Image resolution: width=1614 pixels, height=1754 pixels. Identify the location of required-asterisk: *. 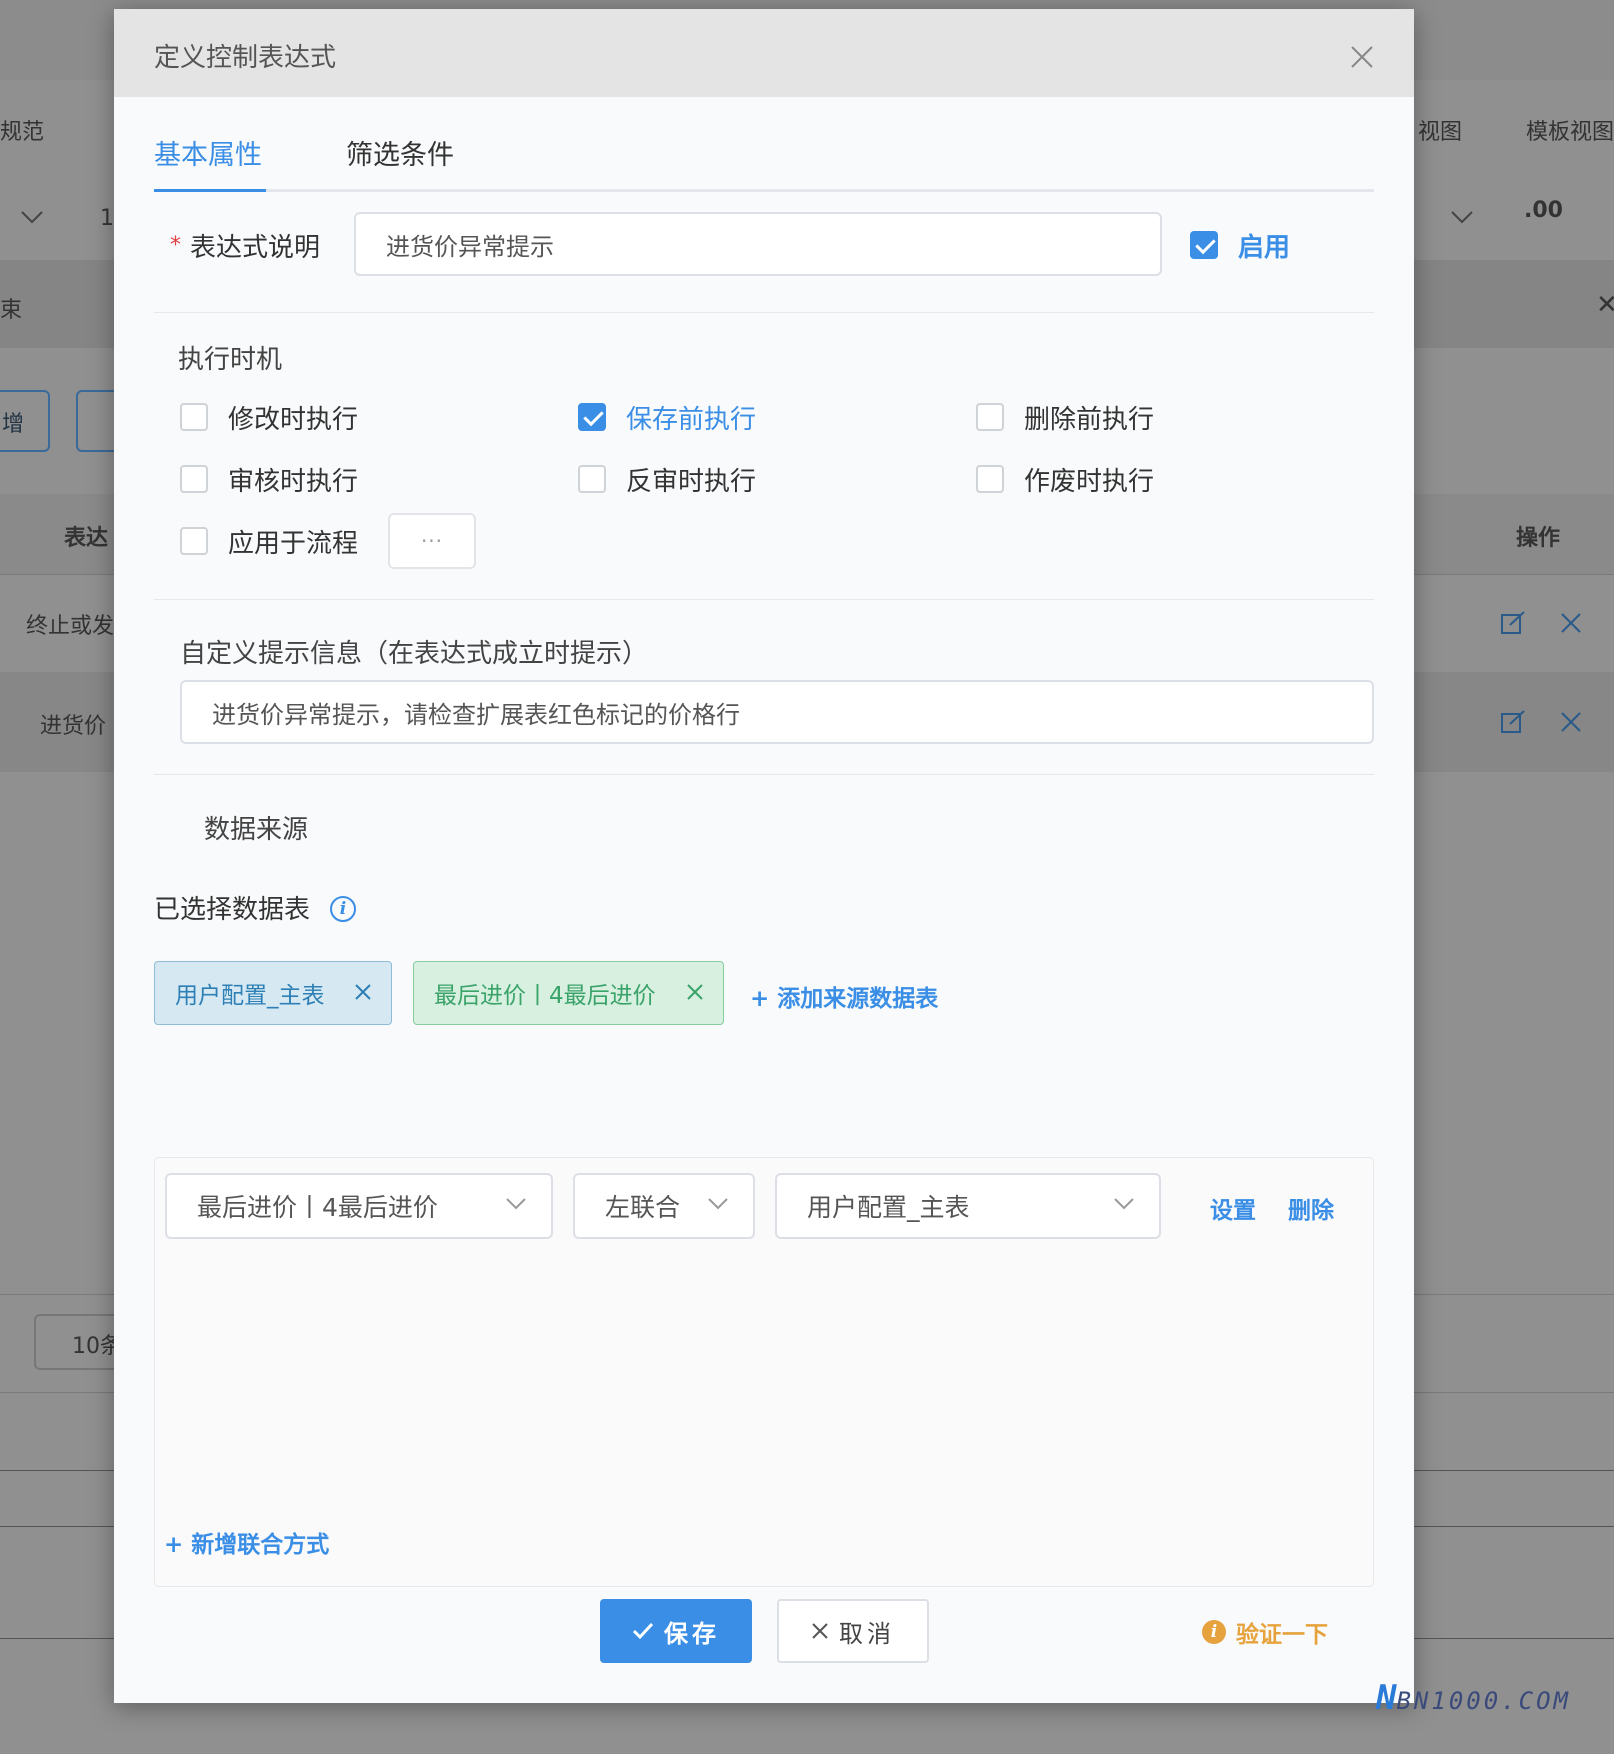
(175, 245).